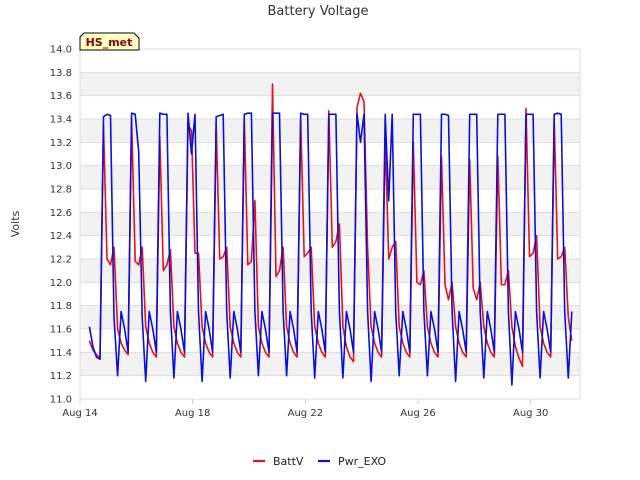 The image size is (640, 480). I want to click on x-tick-label: Aug 30, so click(530, 413).